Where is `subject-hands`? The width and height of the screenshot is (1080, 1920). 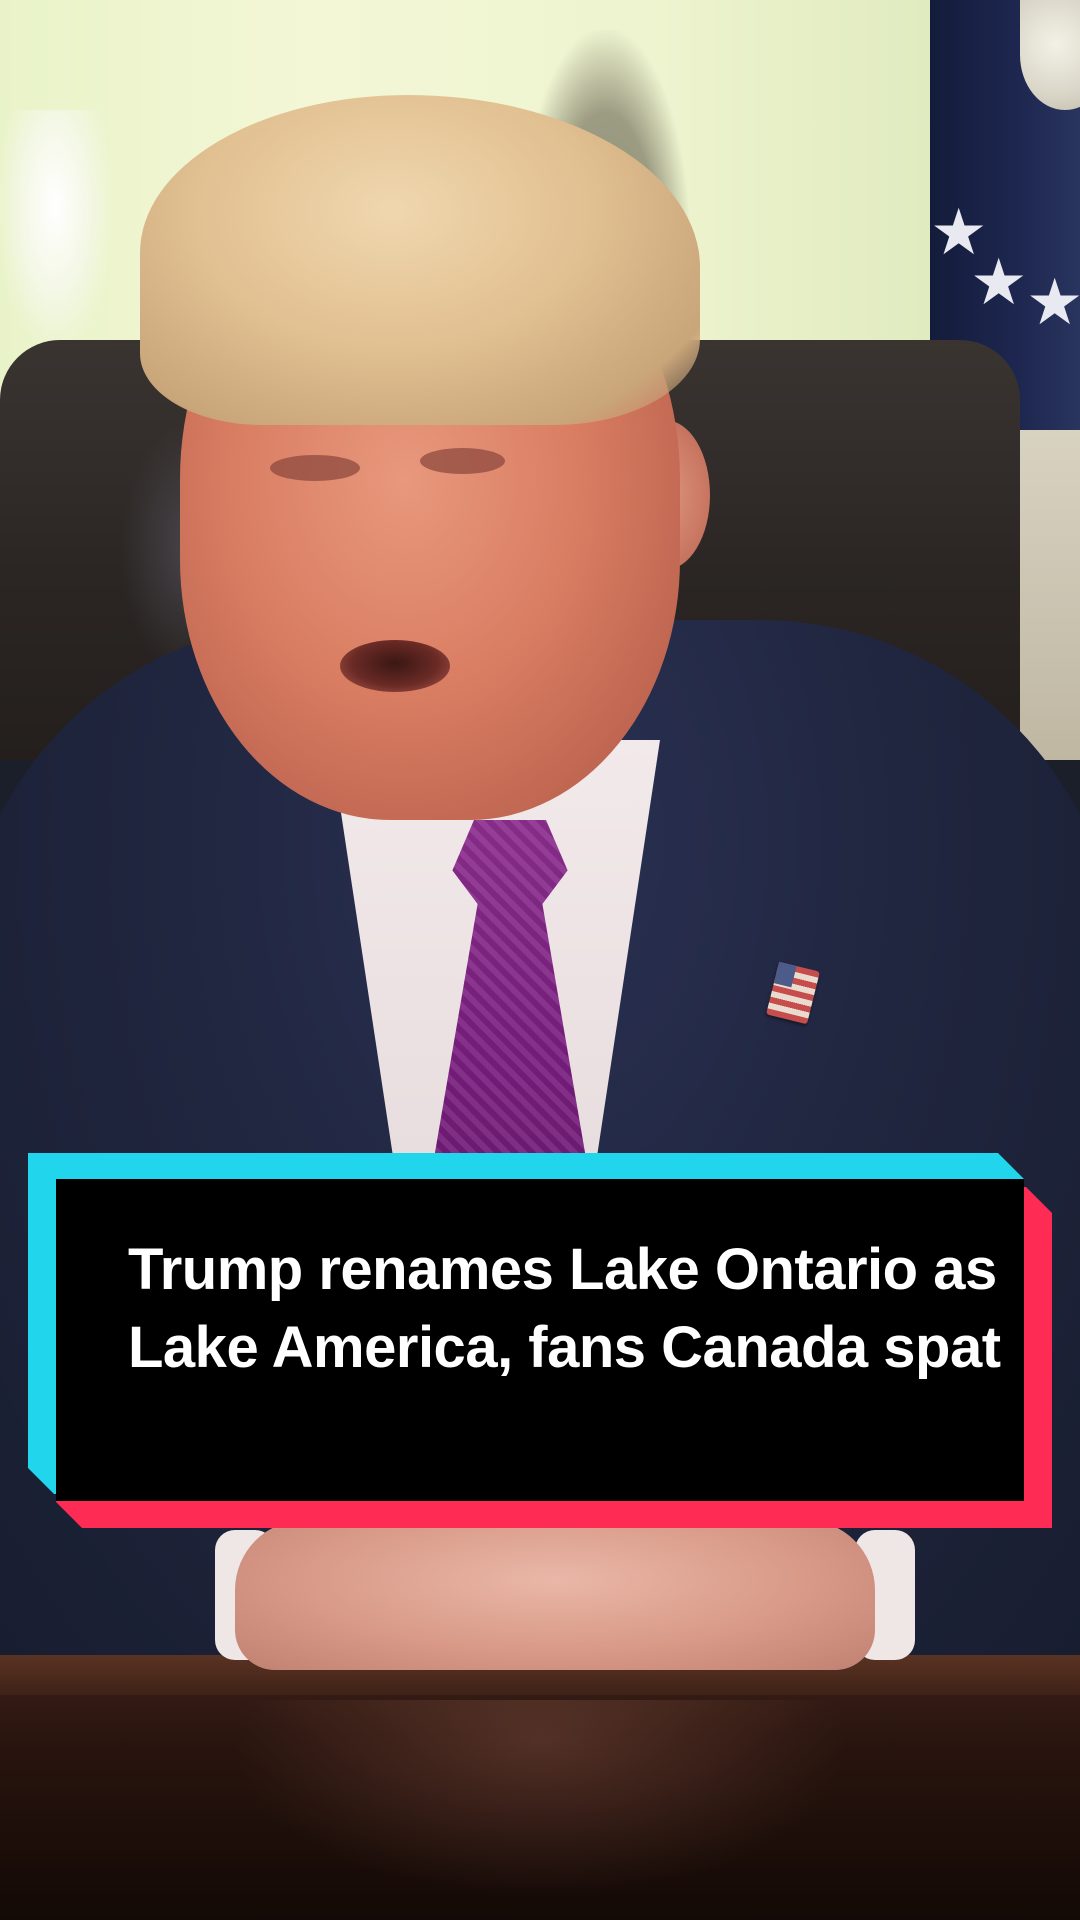 subject-hands is located at coordinates (555, 1595).